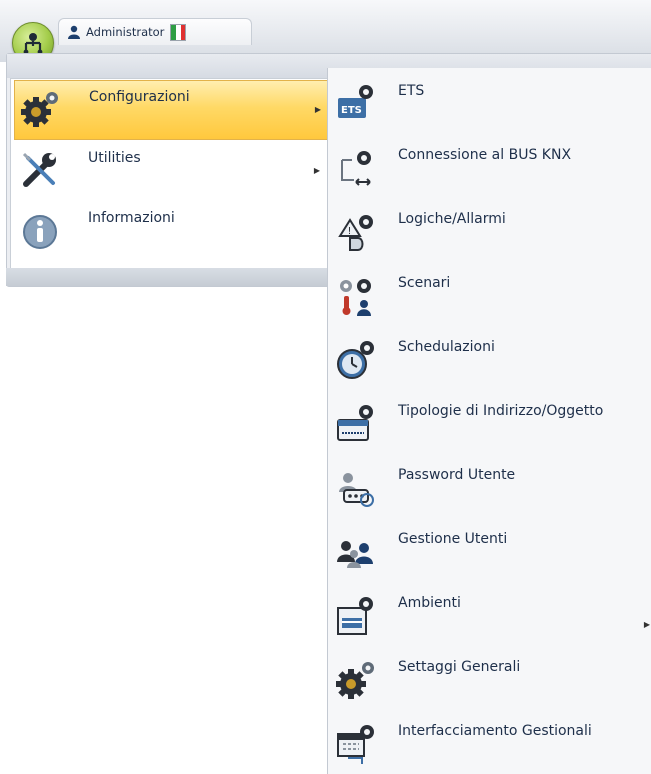 This screenshot has height=774, width=651. Describe the element at coordinates (453, 539) in the screenshot. I see `submenu-item-label: Gestione Utenti` at that location.